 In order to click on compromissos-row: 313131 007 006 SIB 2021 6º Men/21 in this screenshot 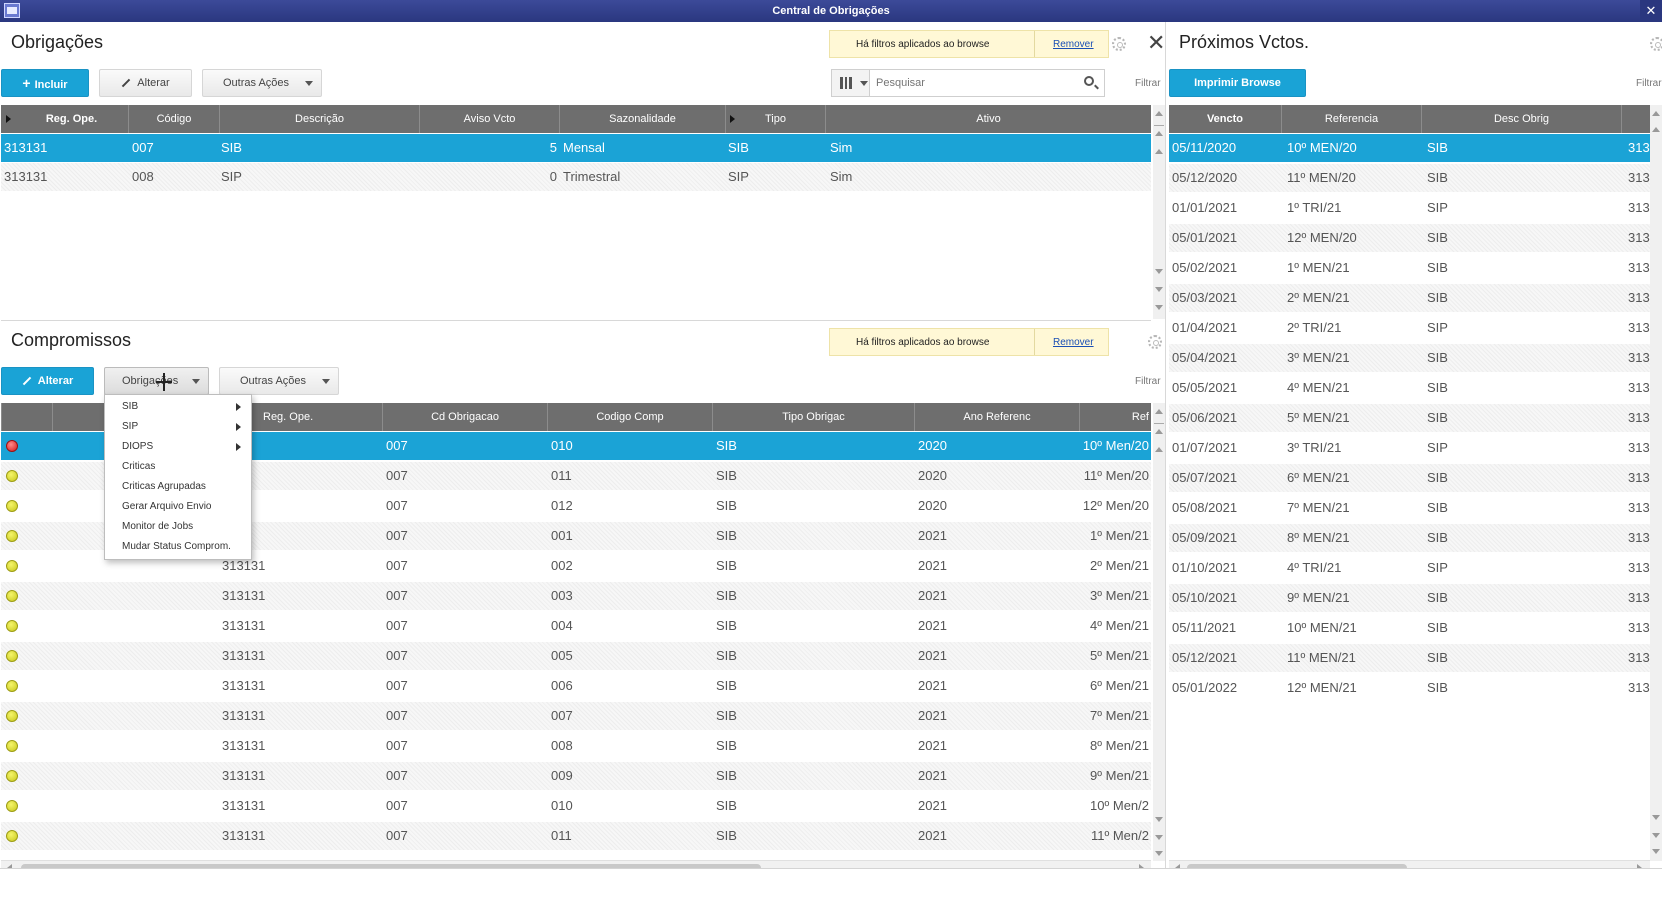, I will do `click(576, 686)`.